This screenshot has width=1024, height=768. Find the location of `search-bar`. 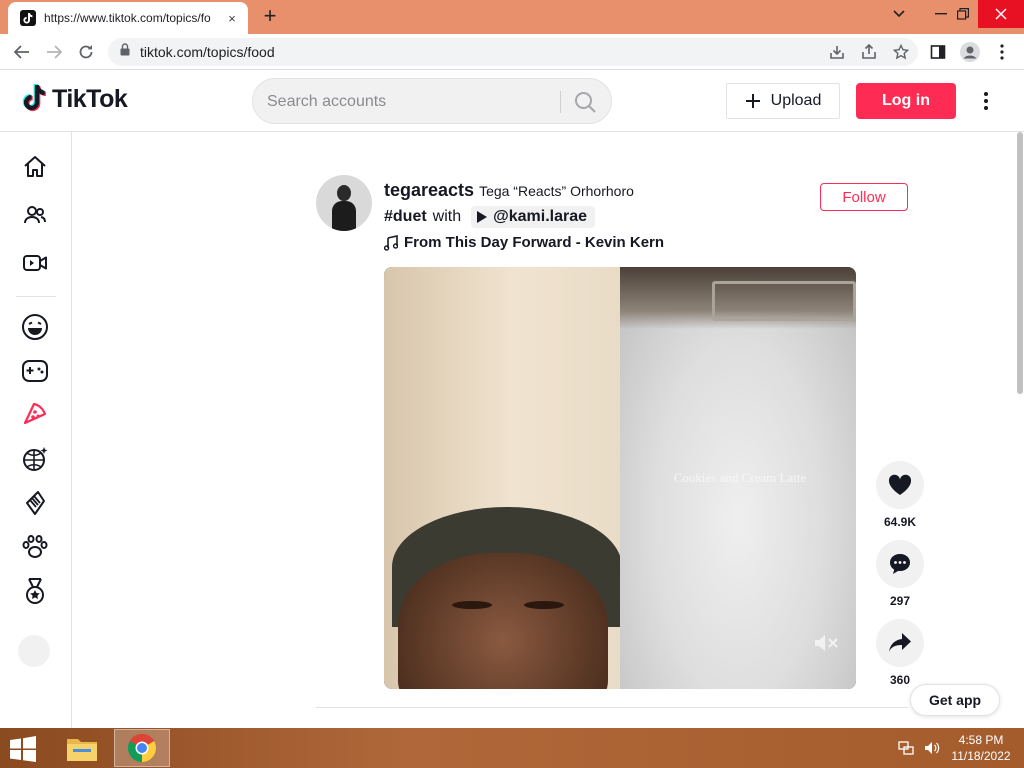

search-bar is located at coordinates (432, 101).